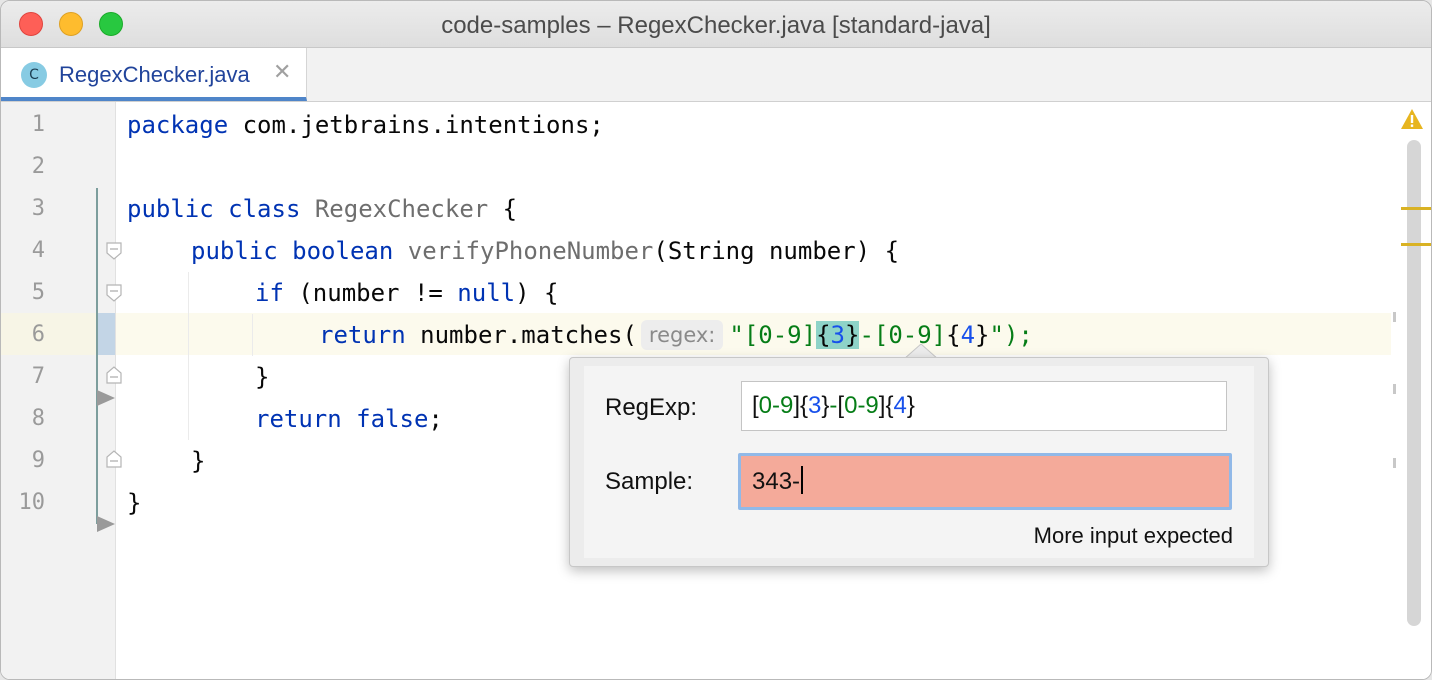 This screenshot has height=680, width=1432. I want to click on line-number: 9, so click(38, 460).